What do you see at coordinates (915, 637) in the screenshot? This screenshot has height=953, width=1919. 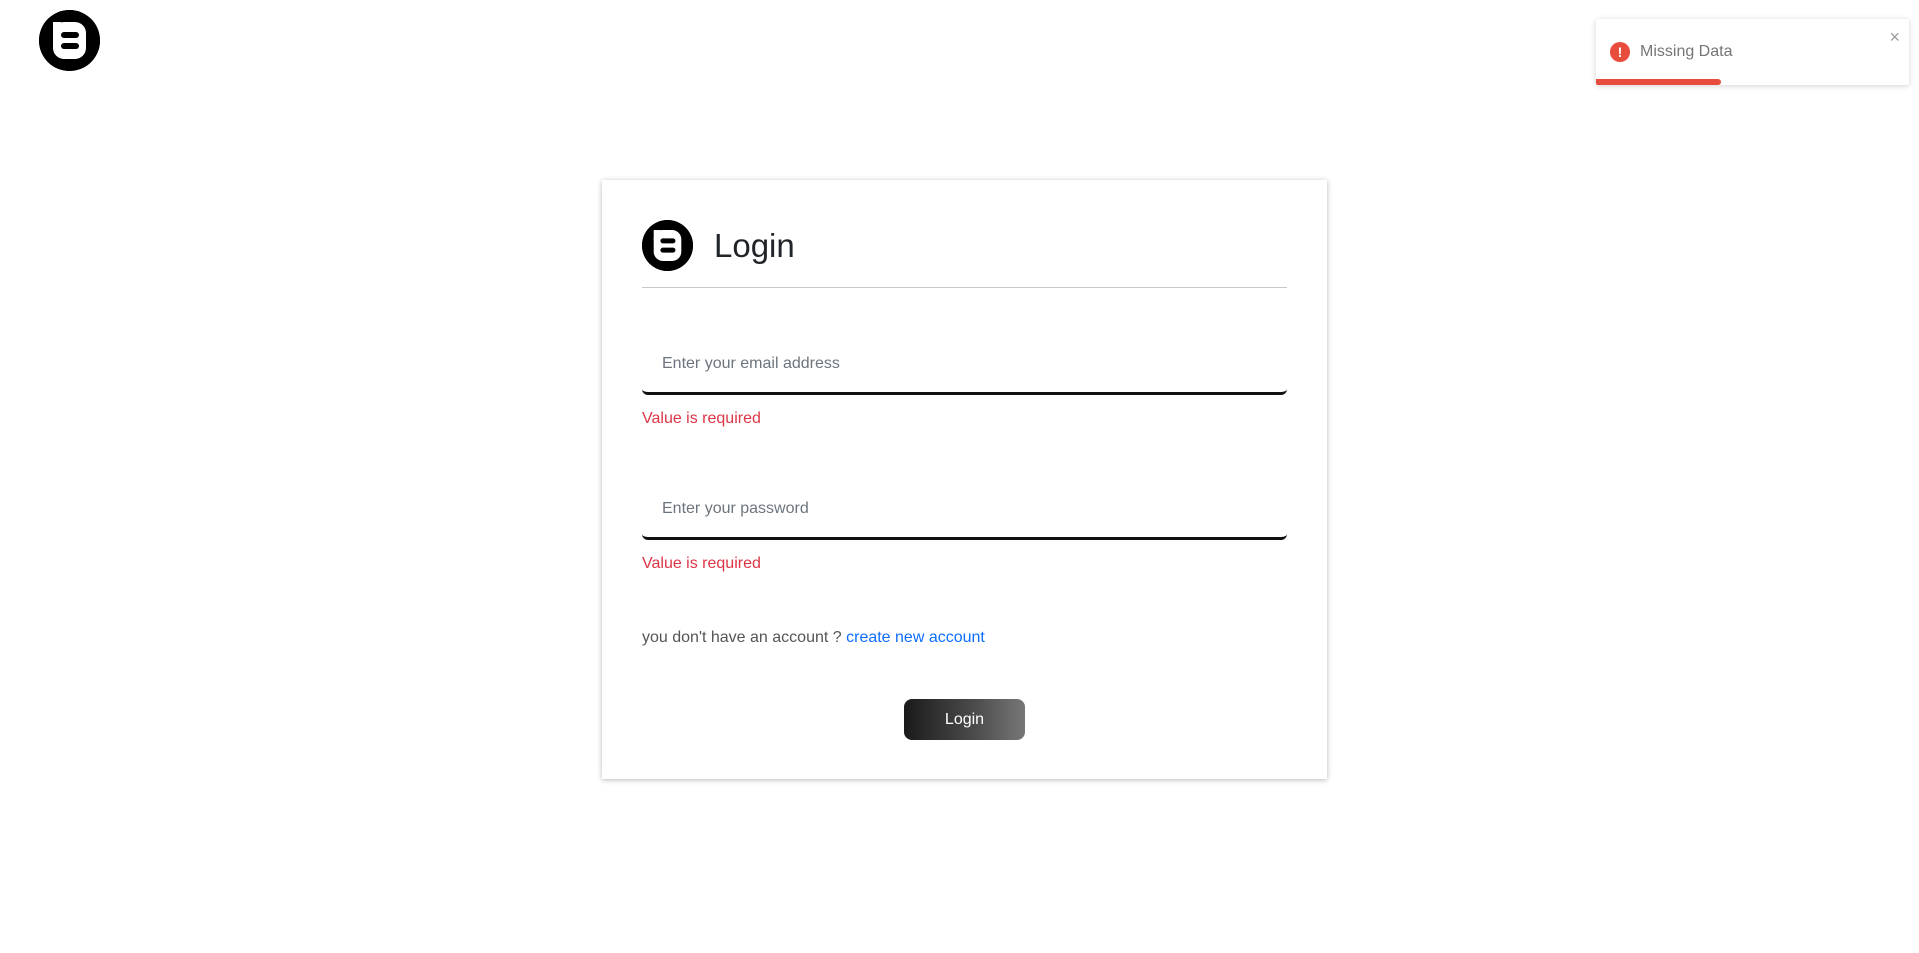 I see `create-account-link: create new account` at bounding box center [915, 637].